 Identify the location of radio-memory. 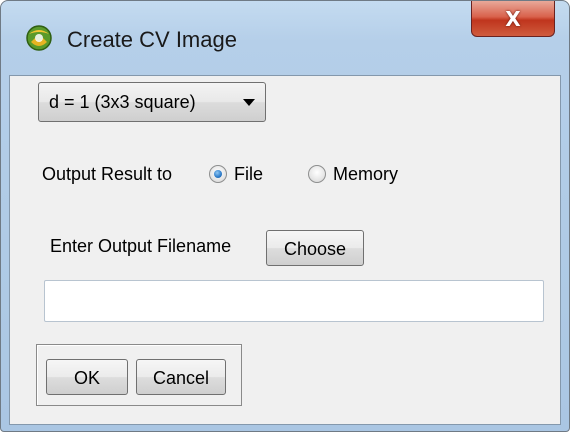
(317, 174).